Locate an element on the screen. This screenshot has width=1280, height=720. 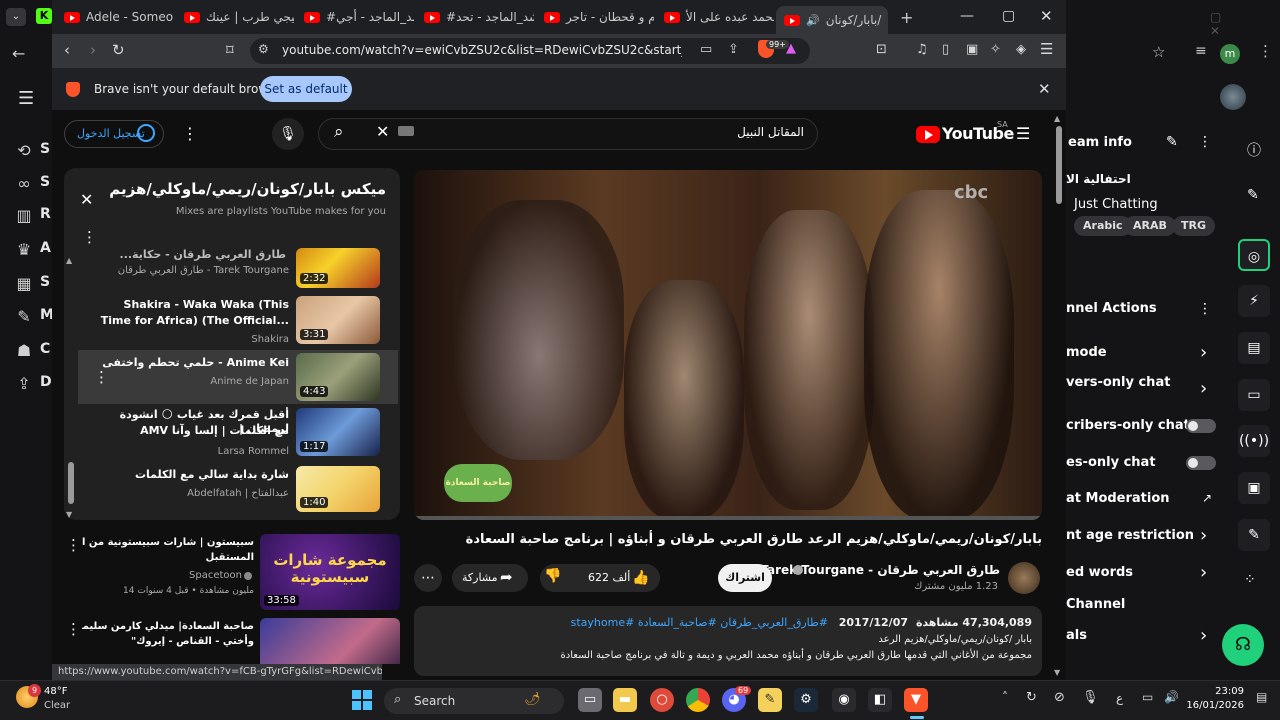
background-tab-green: K is located at coordinates (44, 16).